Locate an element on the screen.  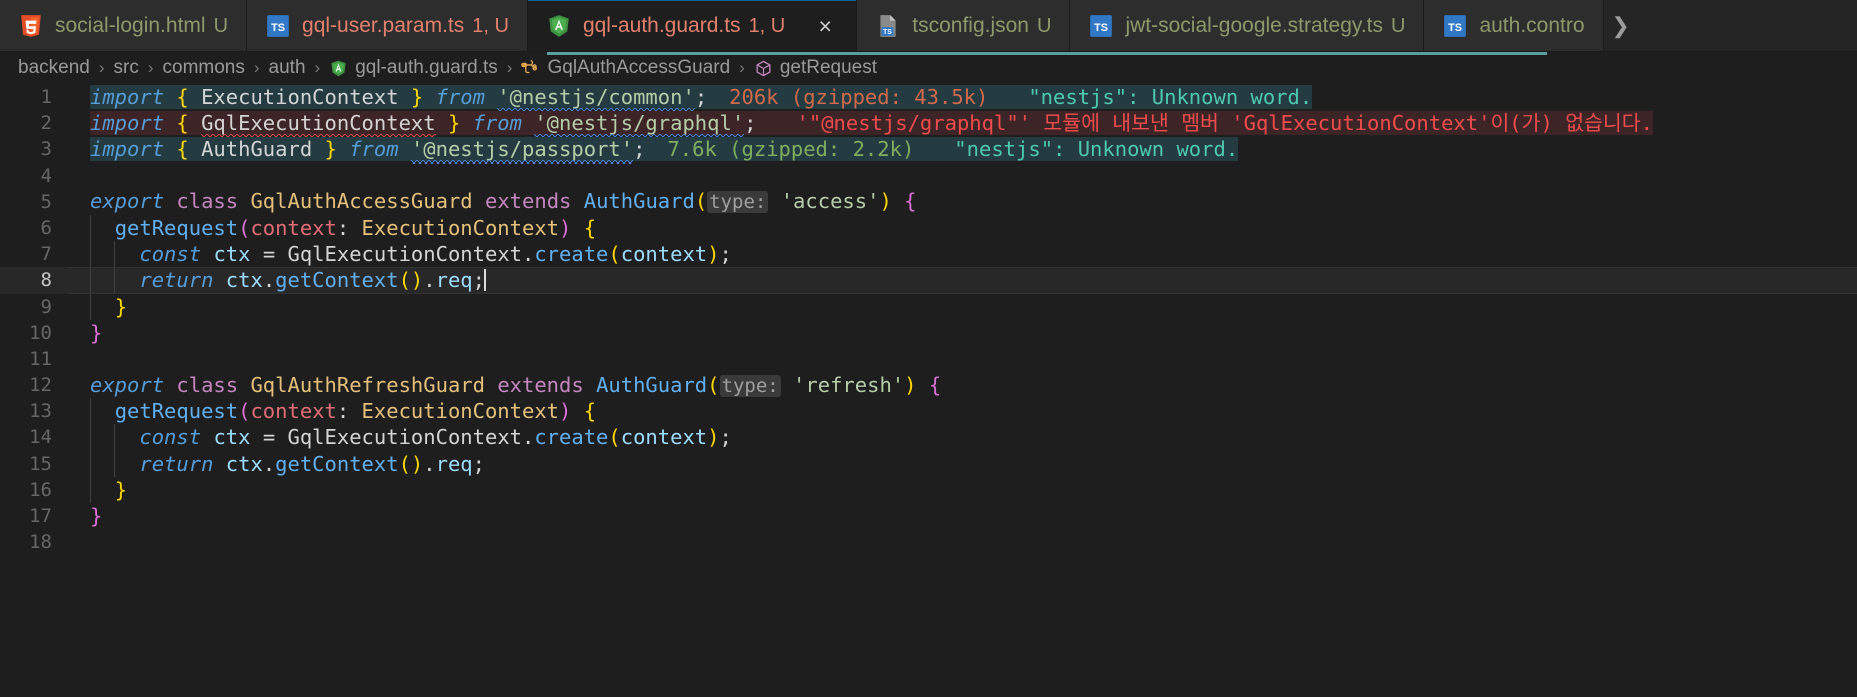
line-number: 8 is located at coordinates (46, 280).